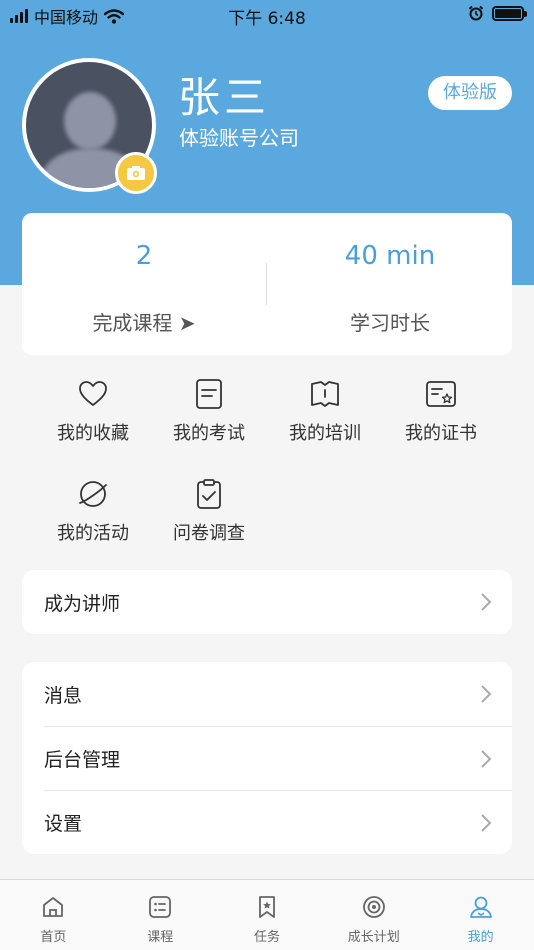 The width and height of the screenshot is (534, 950). Describe the element at coordinates (441, 411) in the screenshot. I see `feature-my-certificates: 我的证书` at that location.